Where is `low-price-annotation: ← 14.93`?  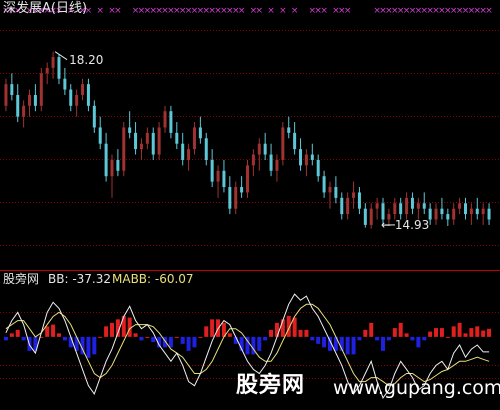 low-price-annotation: ← 14.93 is located at coordinates (405, 224).